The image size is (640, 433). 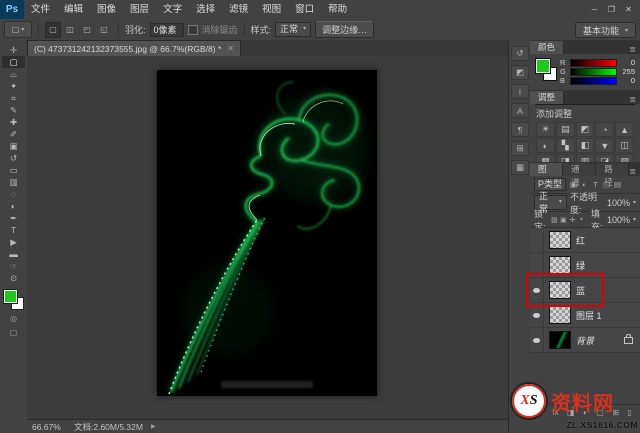 I want to click on levels-icon: ▤, so click(x=565, y=129).